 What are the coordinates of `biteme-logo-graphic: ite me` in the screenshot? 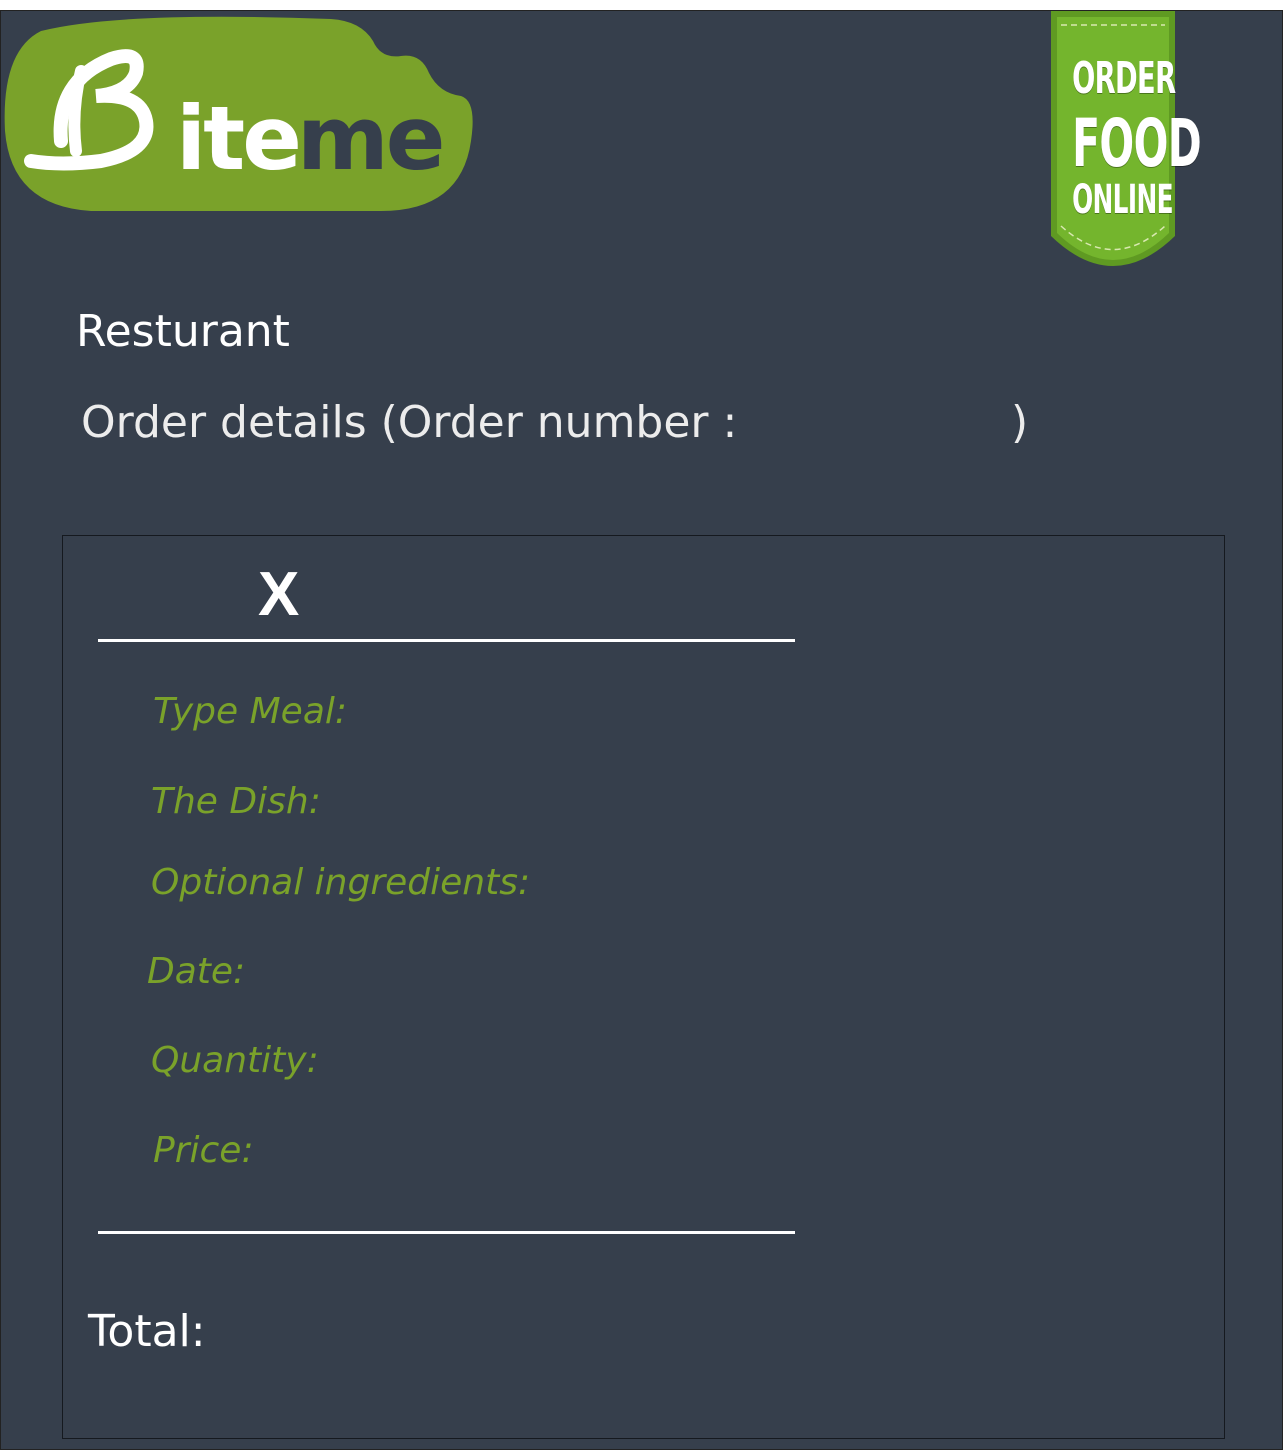 It's located at (238, 114).